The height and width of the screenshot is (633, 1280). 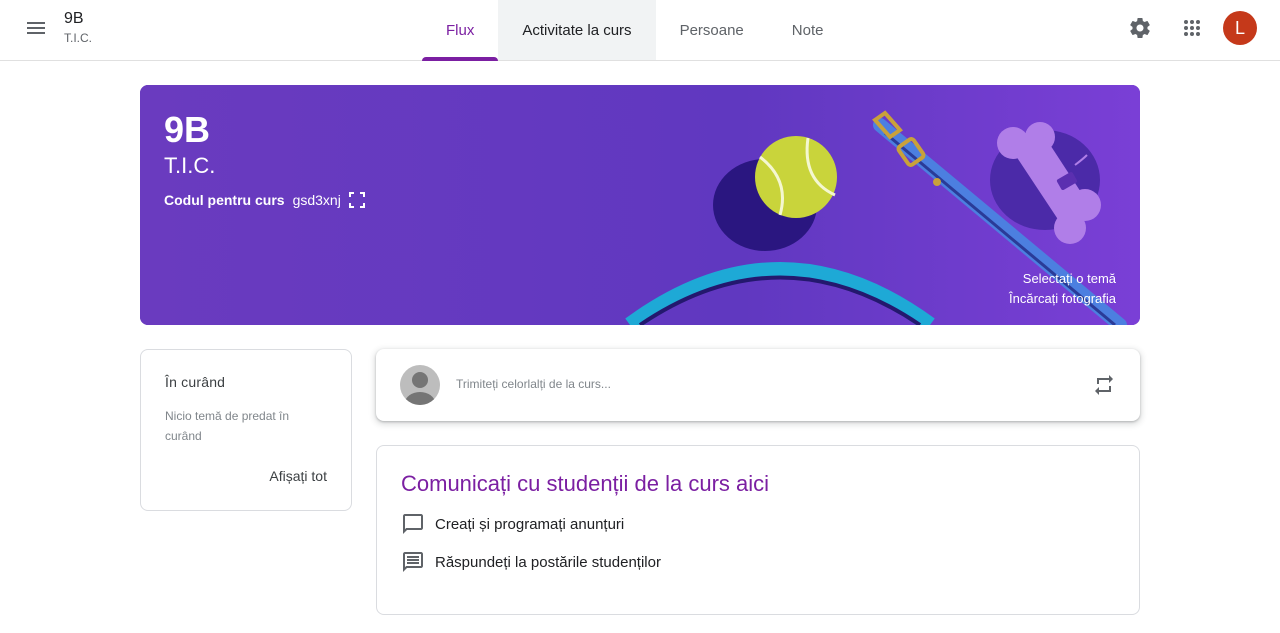 I want to click on menu-icon, so click(x=36, y=28).